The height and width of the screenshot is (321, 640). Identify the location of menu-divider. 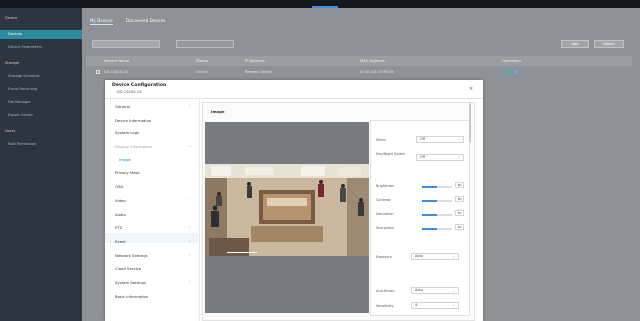
(199, 209).